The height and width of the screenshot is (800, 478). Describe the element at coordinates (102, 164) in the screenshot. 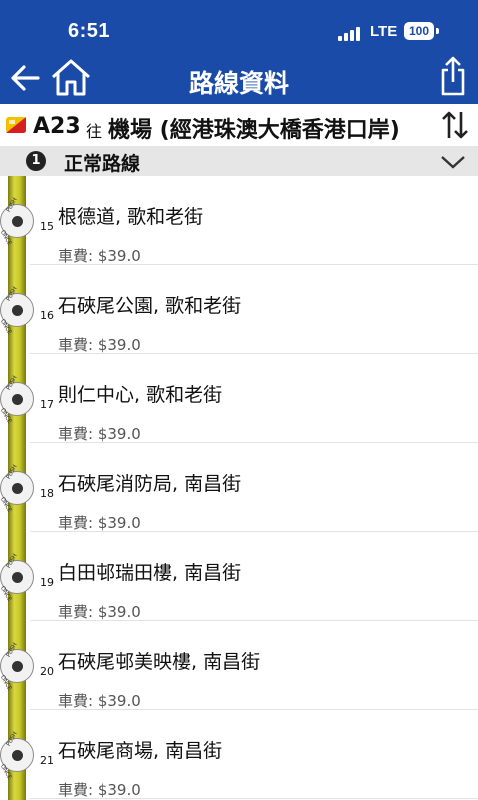

I see `variant-label: 正常路線` at that location.